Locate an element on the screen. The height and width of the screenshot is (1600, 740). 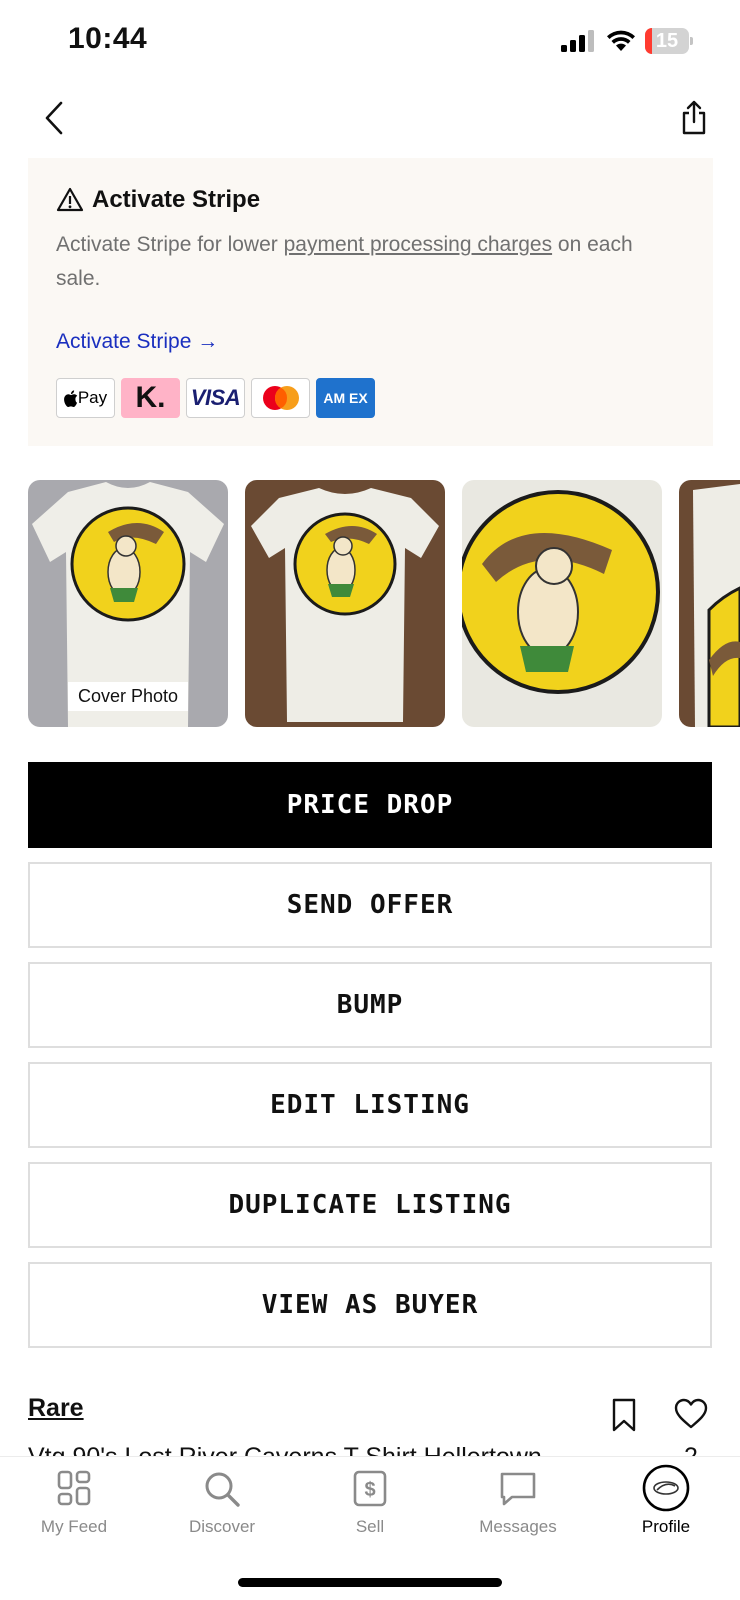
edit-listing-button: EDIT LISTING is located at coordinates (370, 1105).